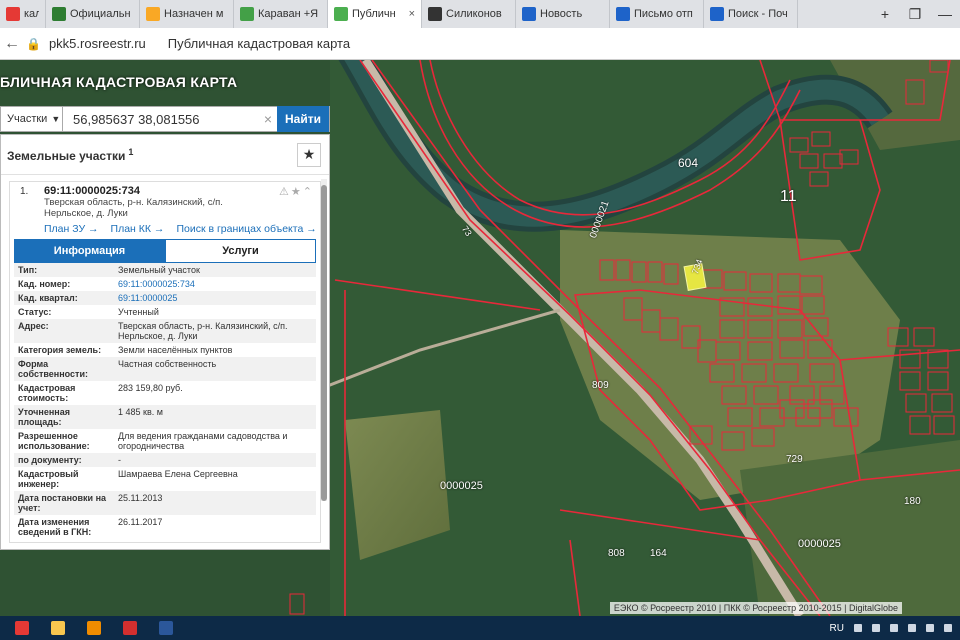  What do you see at coordinates (663, 14) in the screenshot?
I see `tab-label: Письмо отп` at bounding box center [663, 14].